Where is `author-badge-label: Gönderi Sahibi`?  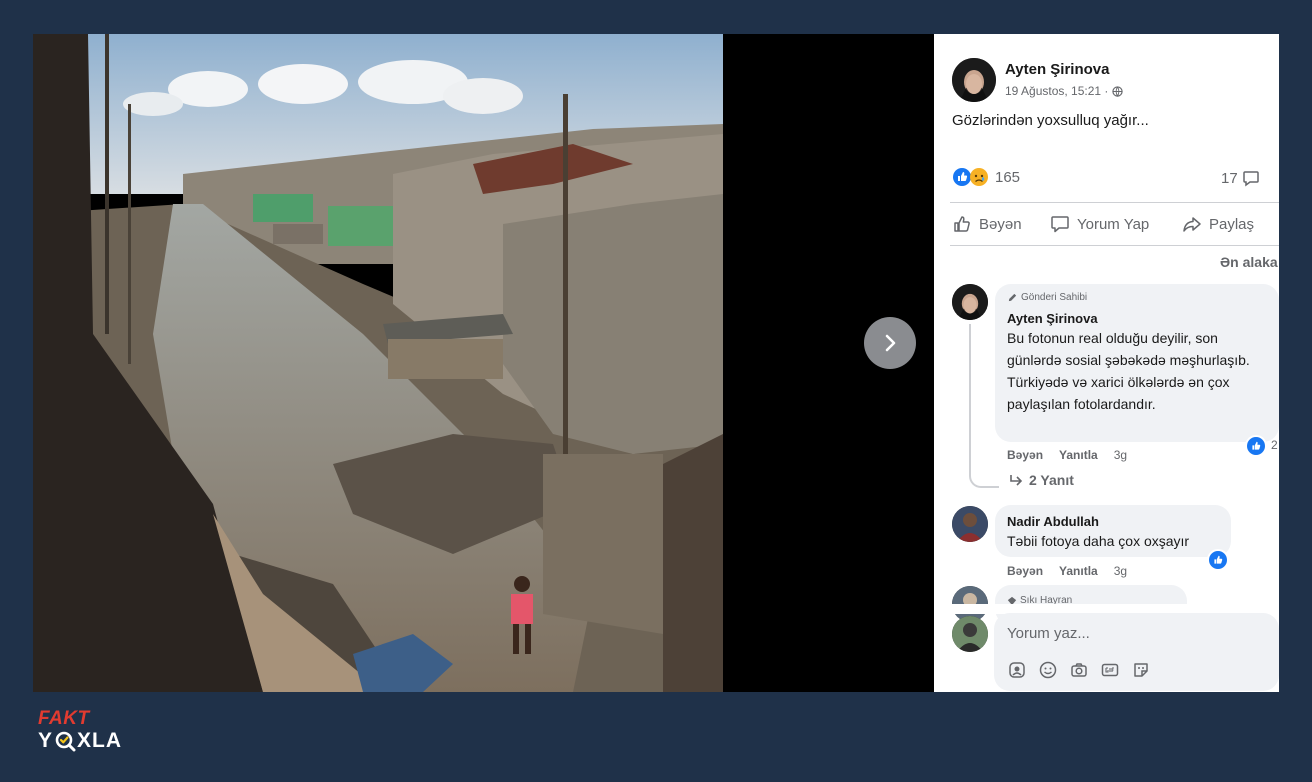
author-badge-label: Gönderi Sahibi is located at coordinates (1054, 297).